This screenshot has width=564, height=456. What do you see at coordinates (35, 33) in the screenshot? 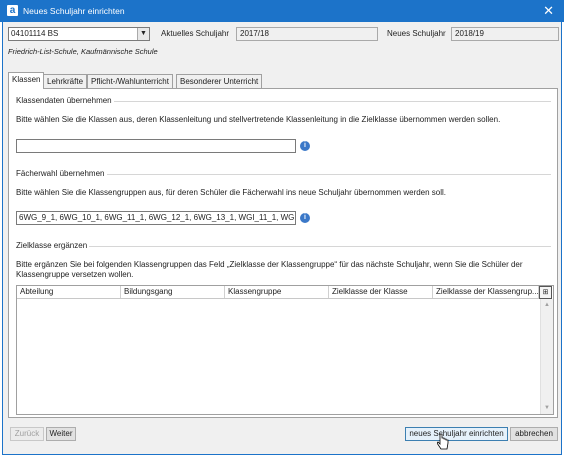
I see `school-select-value: 04101114 BS` at bounding box center [35, 33].